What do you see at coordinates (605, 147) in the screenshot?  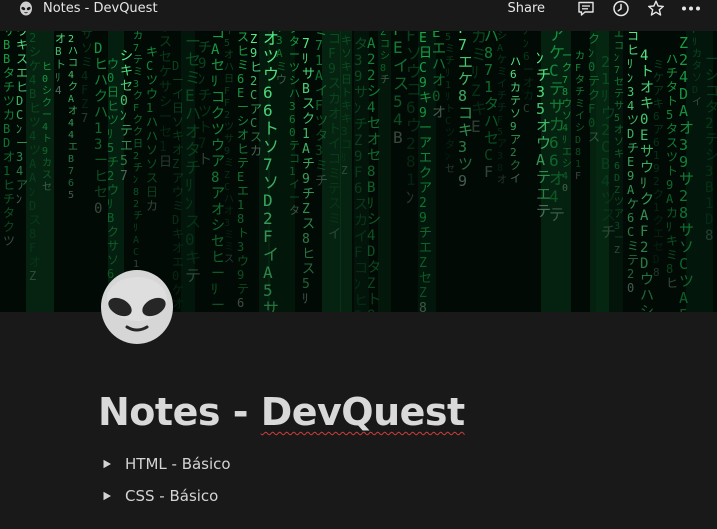 I see `matrix-glyph: C` at bounding box center [605, 147].